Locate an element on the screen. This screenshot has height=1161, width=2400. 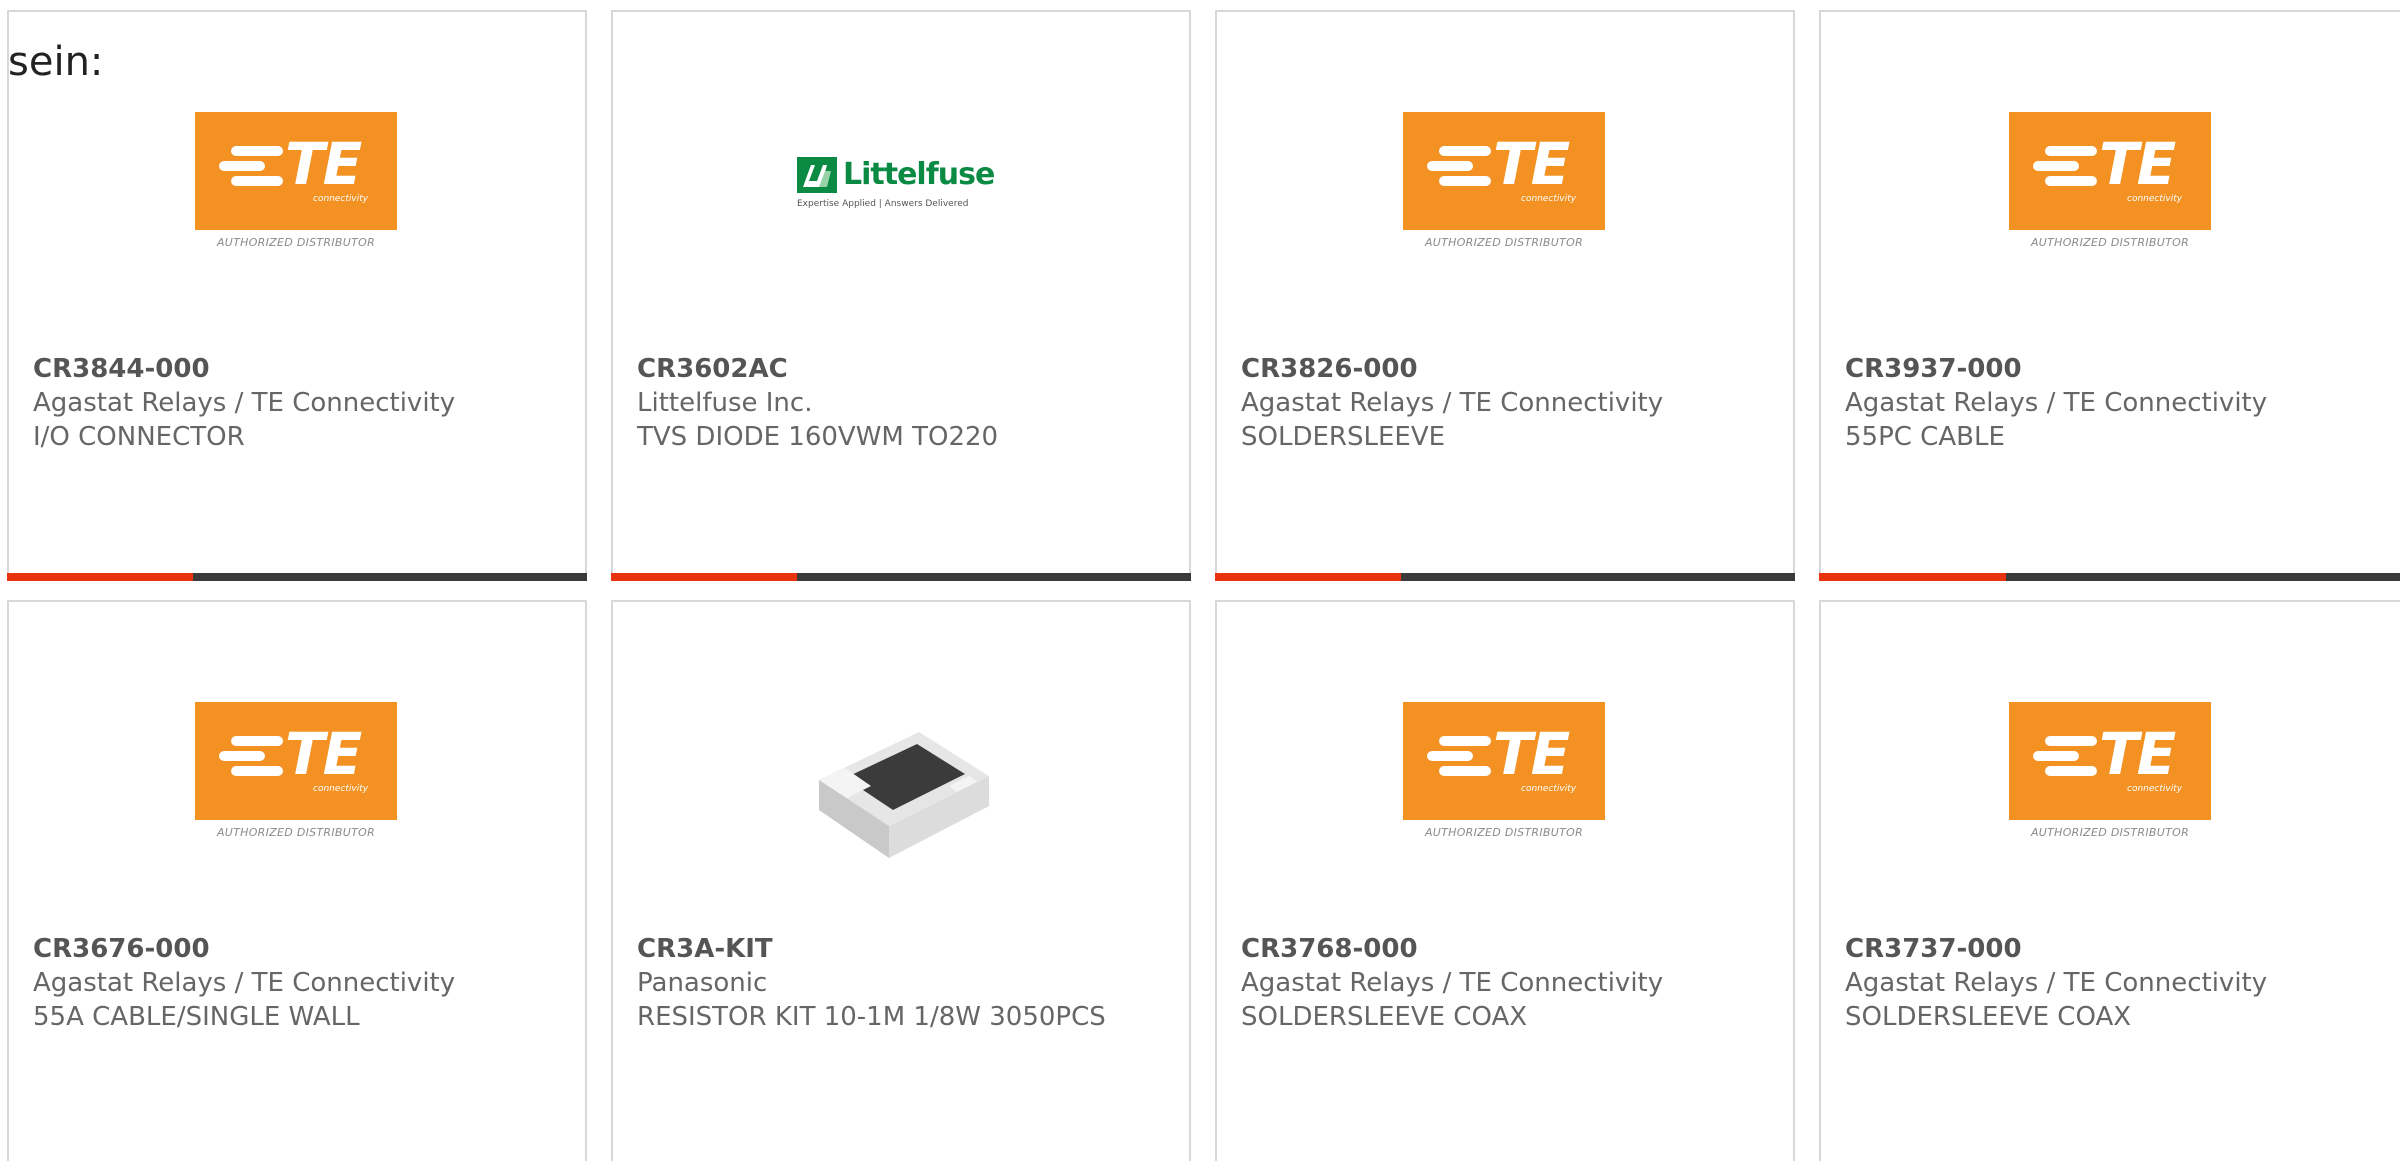
description: RESISTOR KIT 10-1M 1/8W 3050PCS is located at coordinates (871, 1017).